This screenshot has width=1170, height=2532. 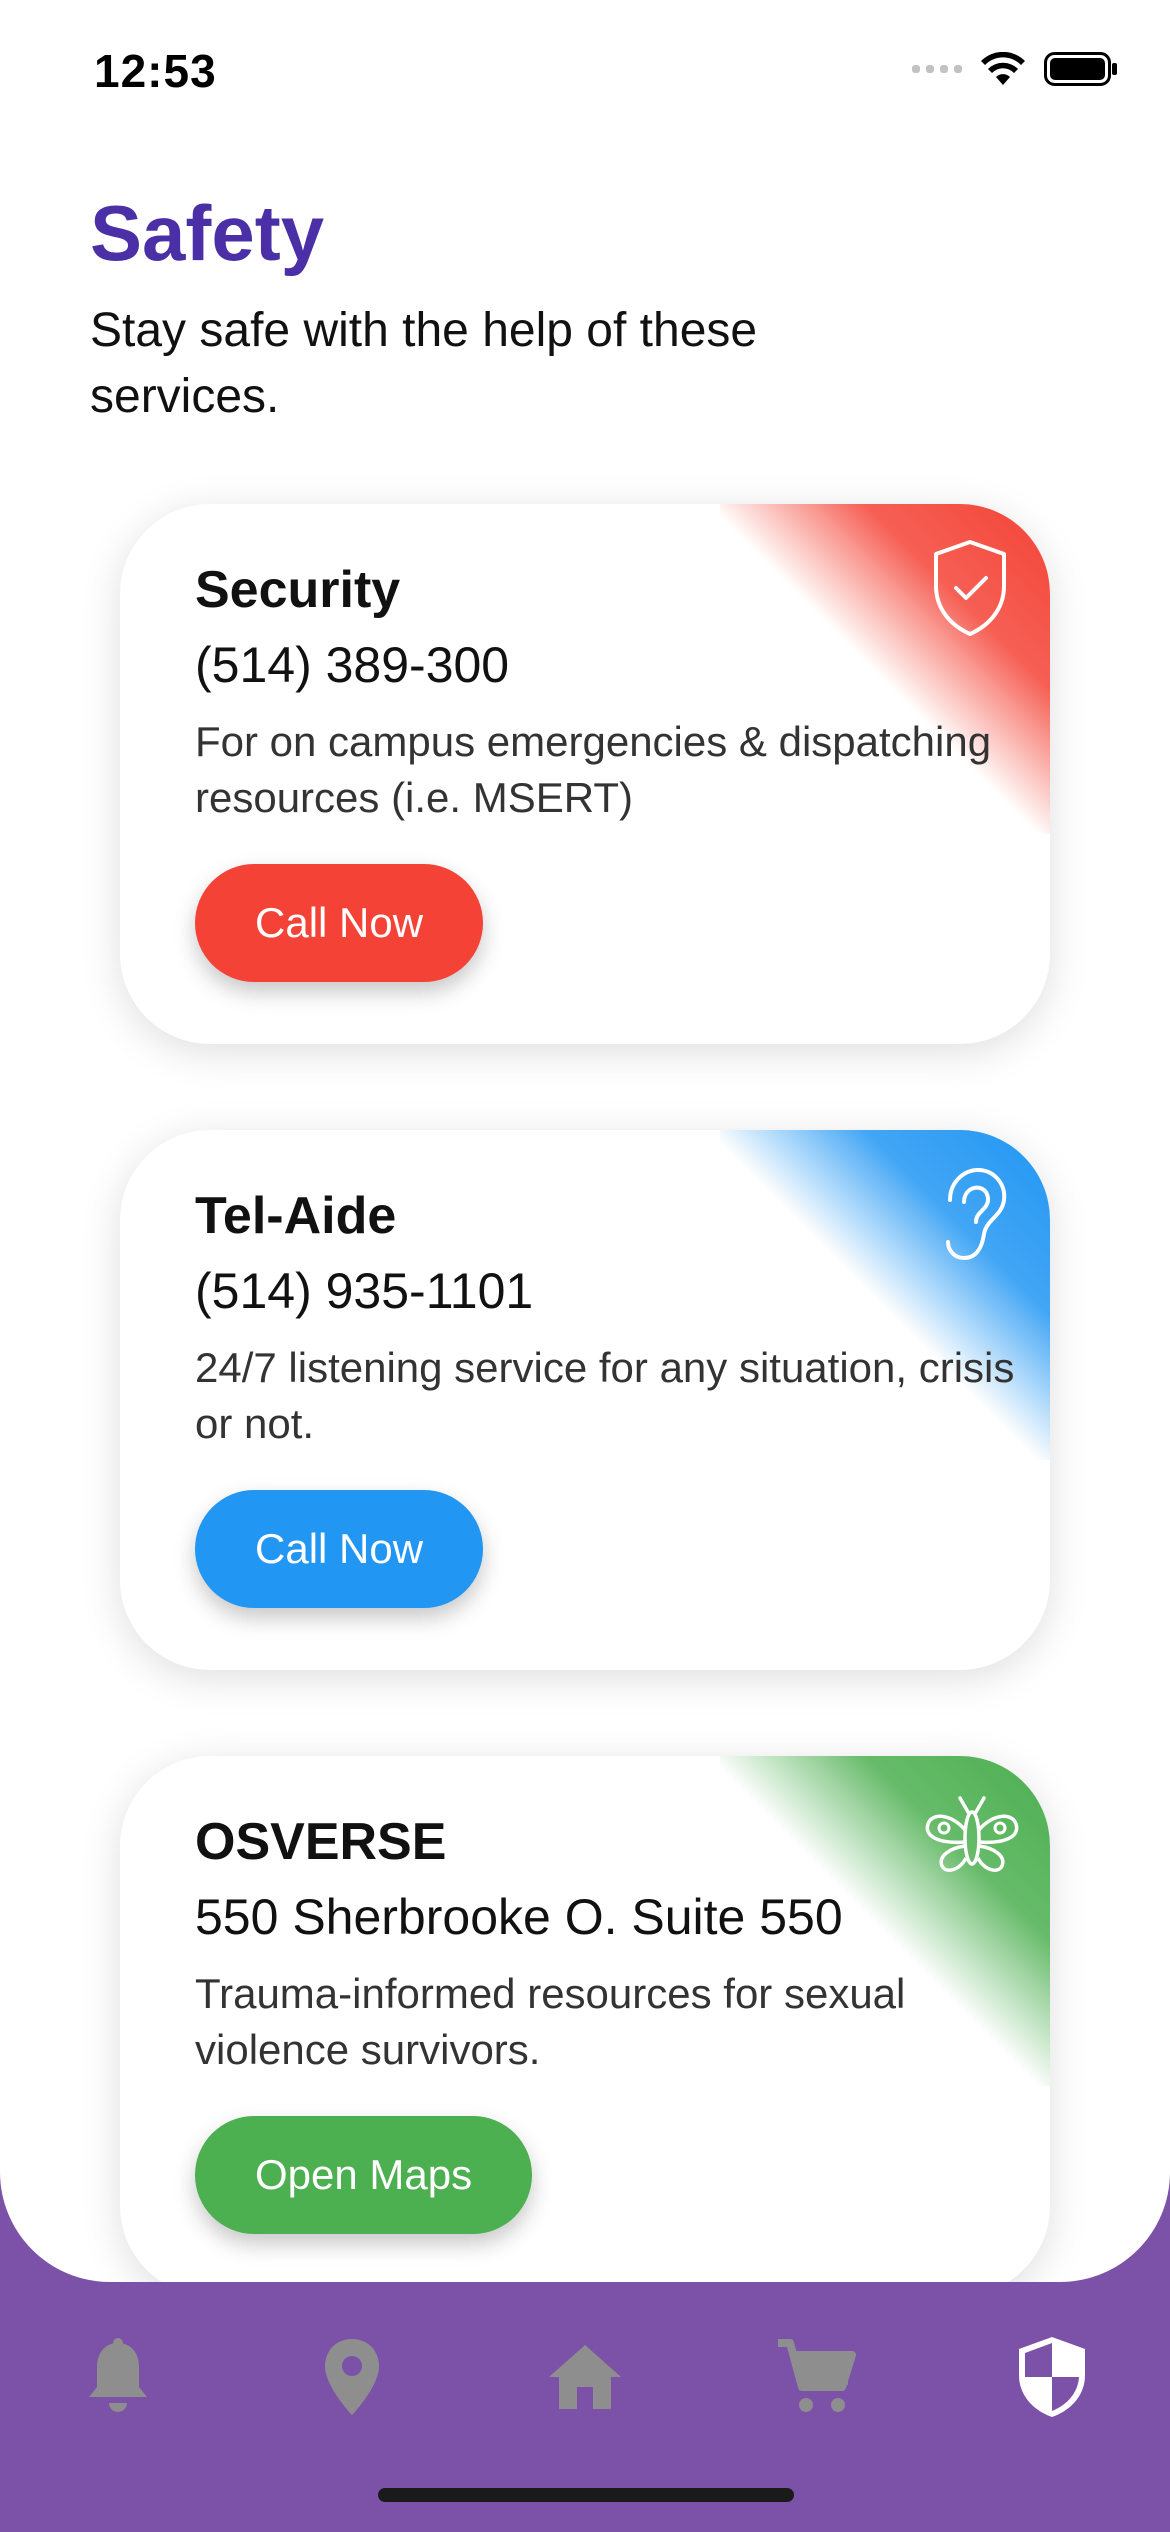 I want to click on nav-shop, so click(x=816, y=2377).